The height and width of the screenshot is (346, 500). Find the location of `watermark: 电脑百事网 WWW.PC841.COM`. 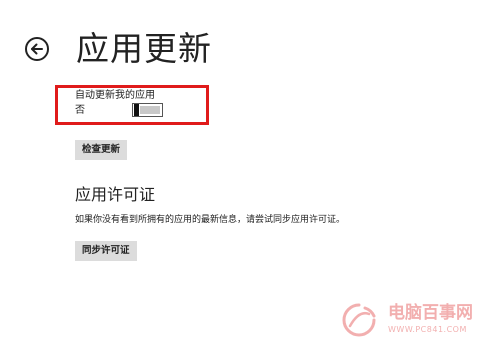

watermark: 电脑百事网 WWW.PC841.COM is located at coordinates (418, 320).